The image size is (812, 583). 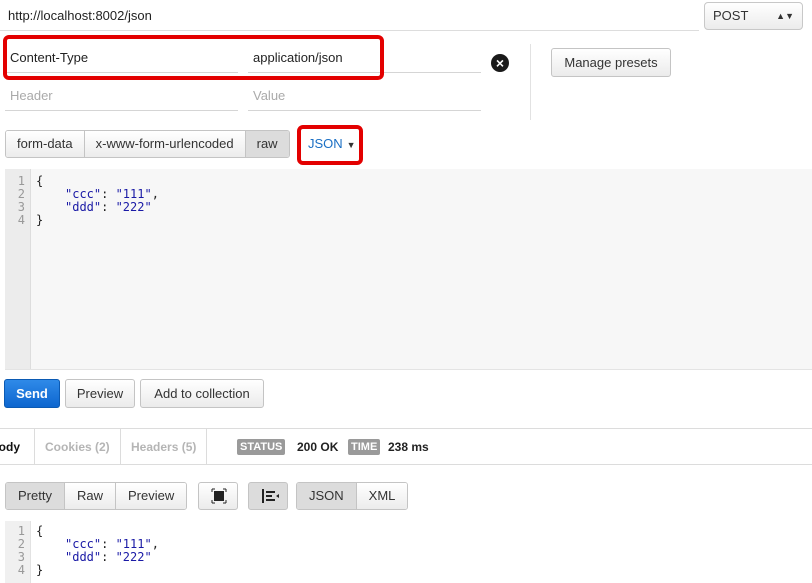 I want to click on tab-pretty: Pretty, so click(x=35, y=496).